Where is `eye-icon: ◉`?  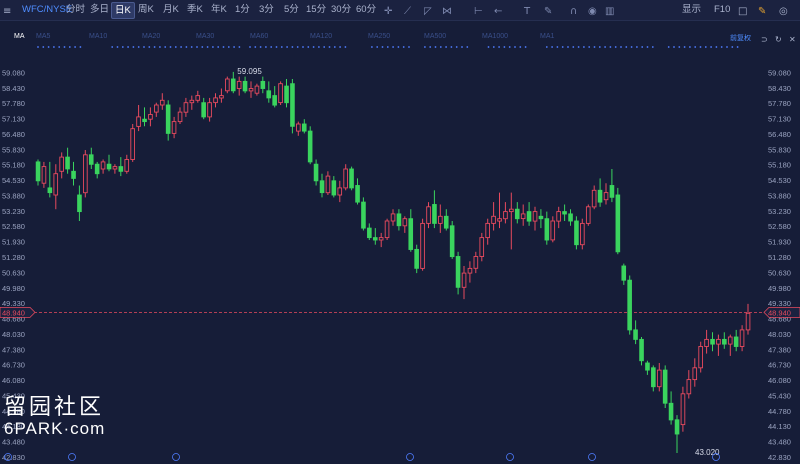
eye-icon: ◉ is located at coordinates (592, 11).